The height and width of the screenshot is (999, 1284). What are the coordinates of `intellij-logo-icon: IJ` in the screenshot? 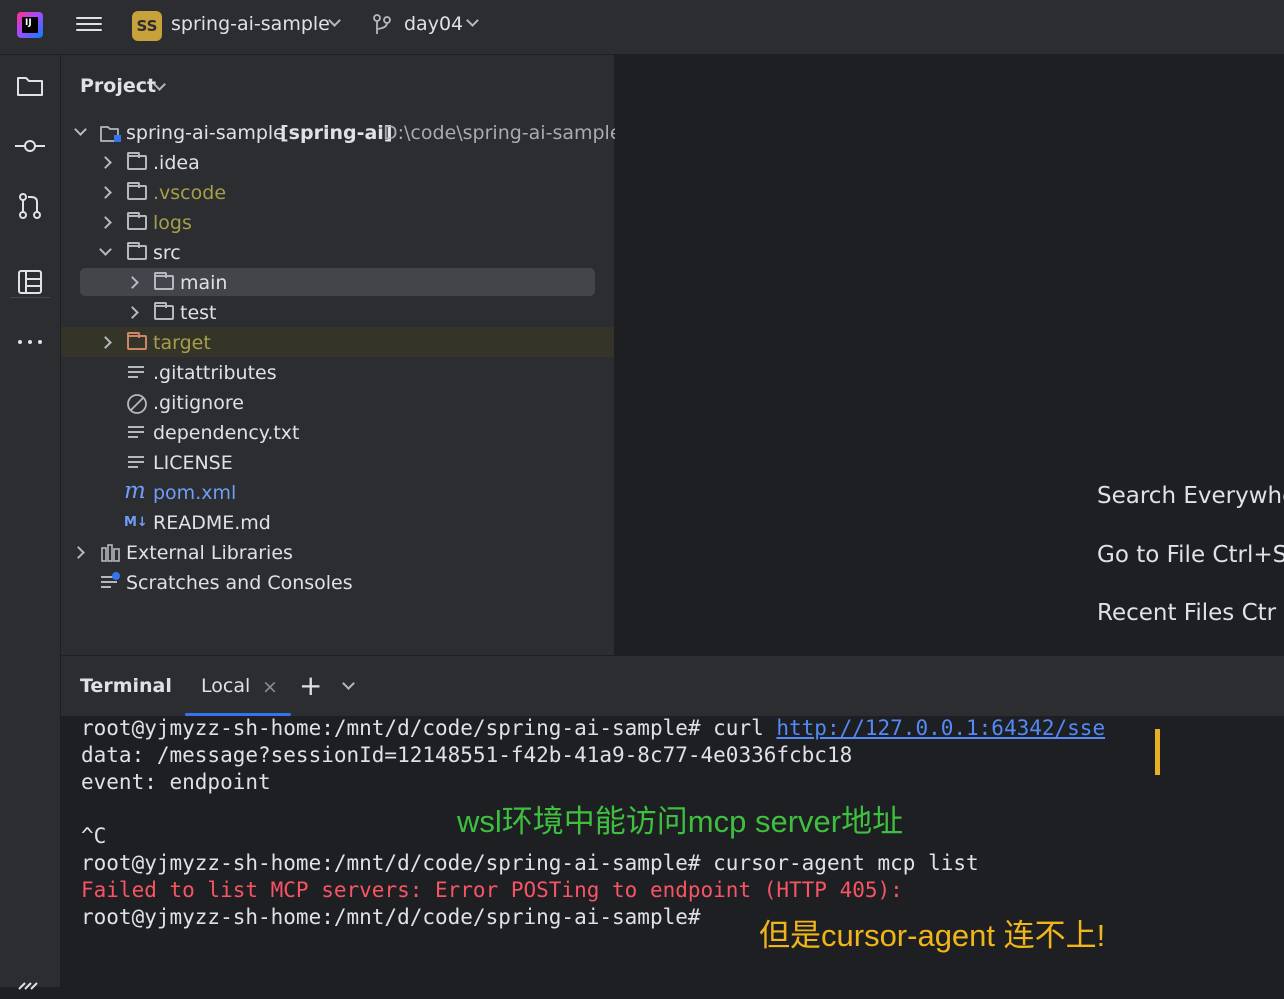 It's located at (30, 25).